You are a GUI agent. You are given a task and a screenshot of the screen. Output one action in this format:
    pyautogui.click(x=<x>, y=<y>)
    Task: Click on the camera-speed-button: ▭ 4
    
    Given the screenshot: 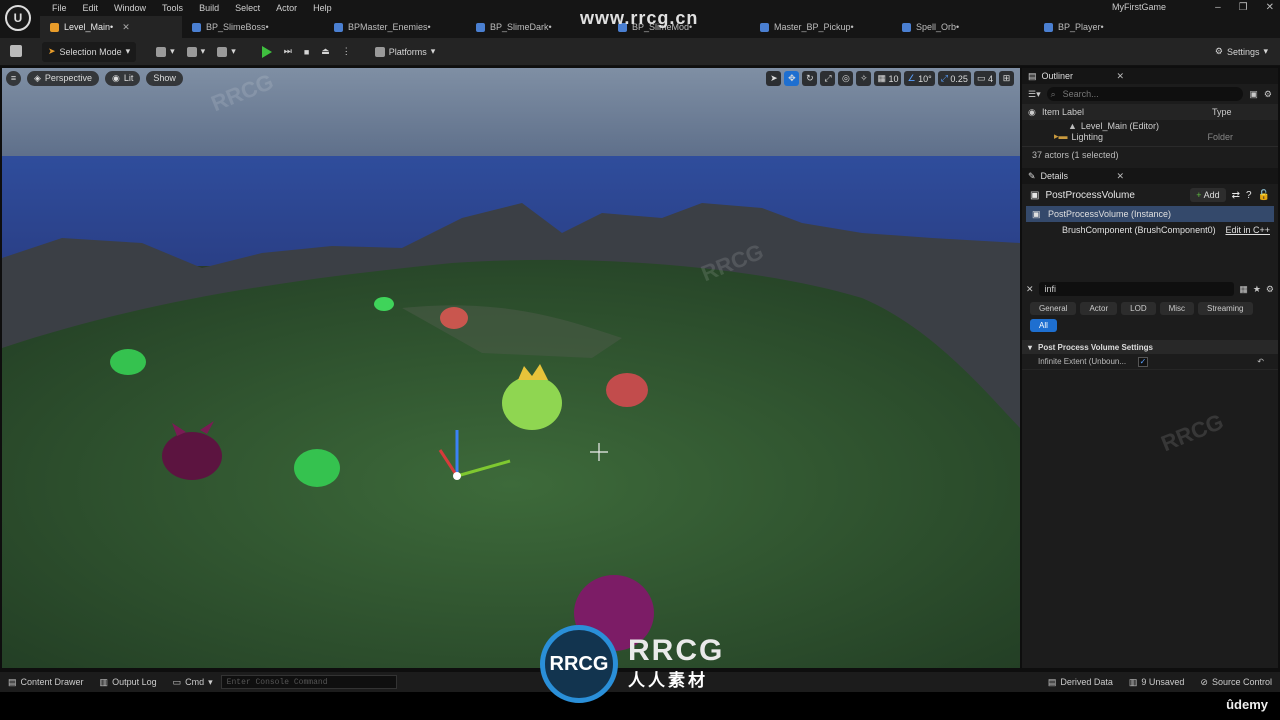 What is the action you would take?
    pyautogui.click(x=984, y=78)
    